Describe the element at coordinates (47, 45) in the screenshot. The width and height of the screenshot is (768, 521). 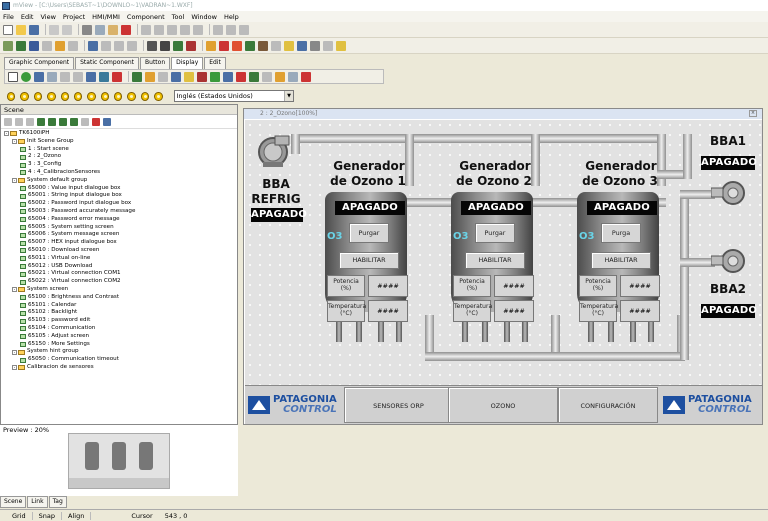
I see `compile-icon` at that location.